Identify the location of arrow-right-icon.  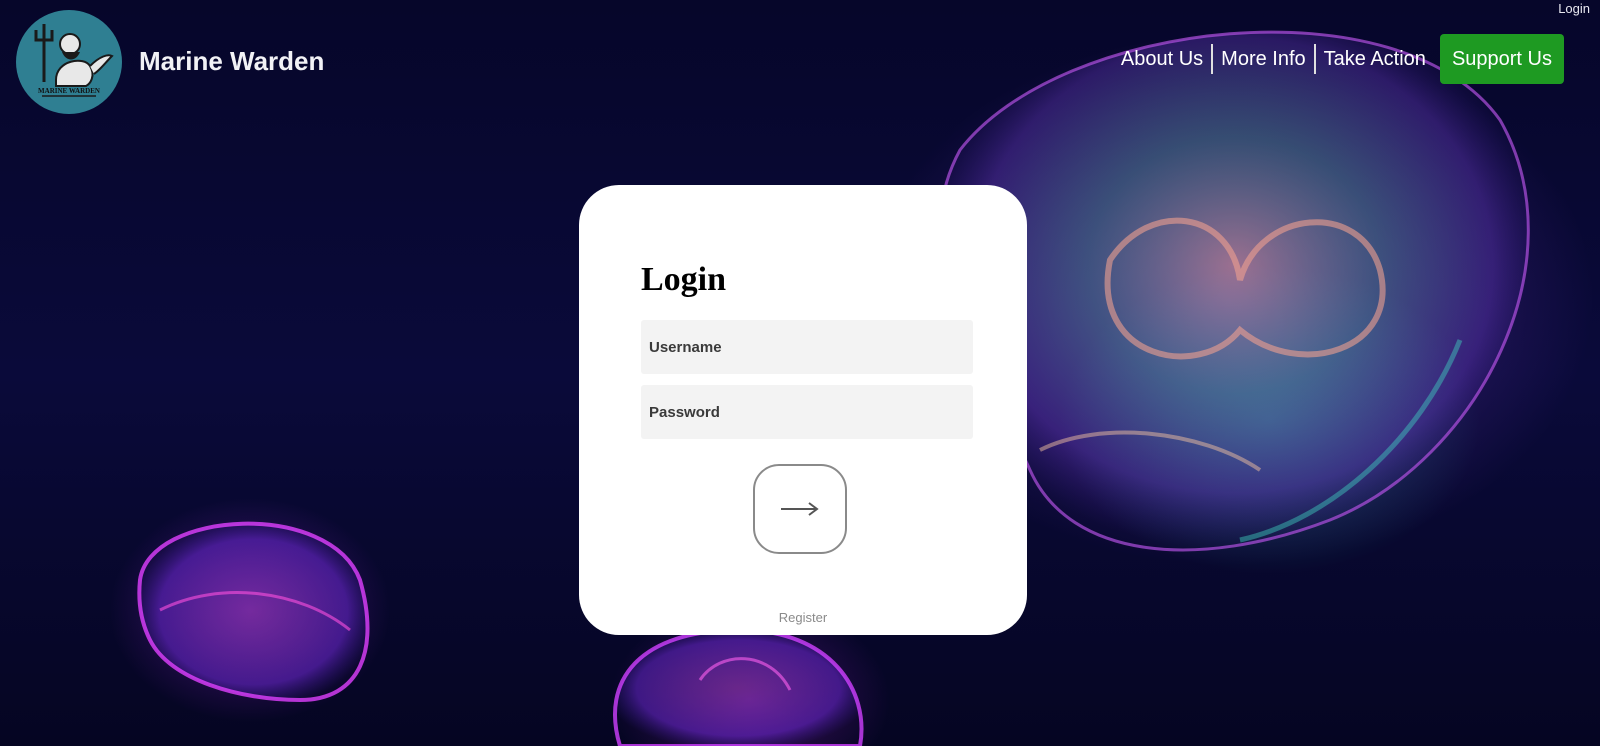
(800, 509).